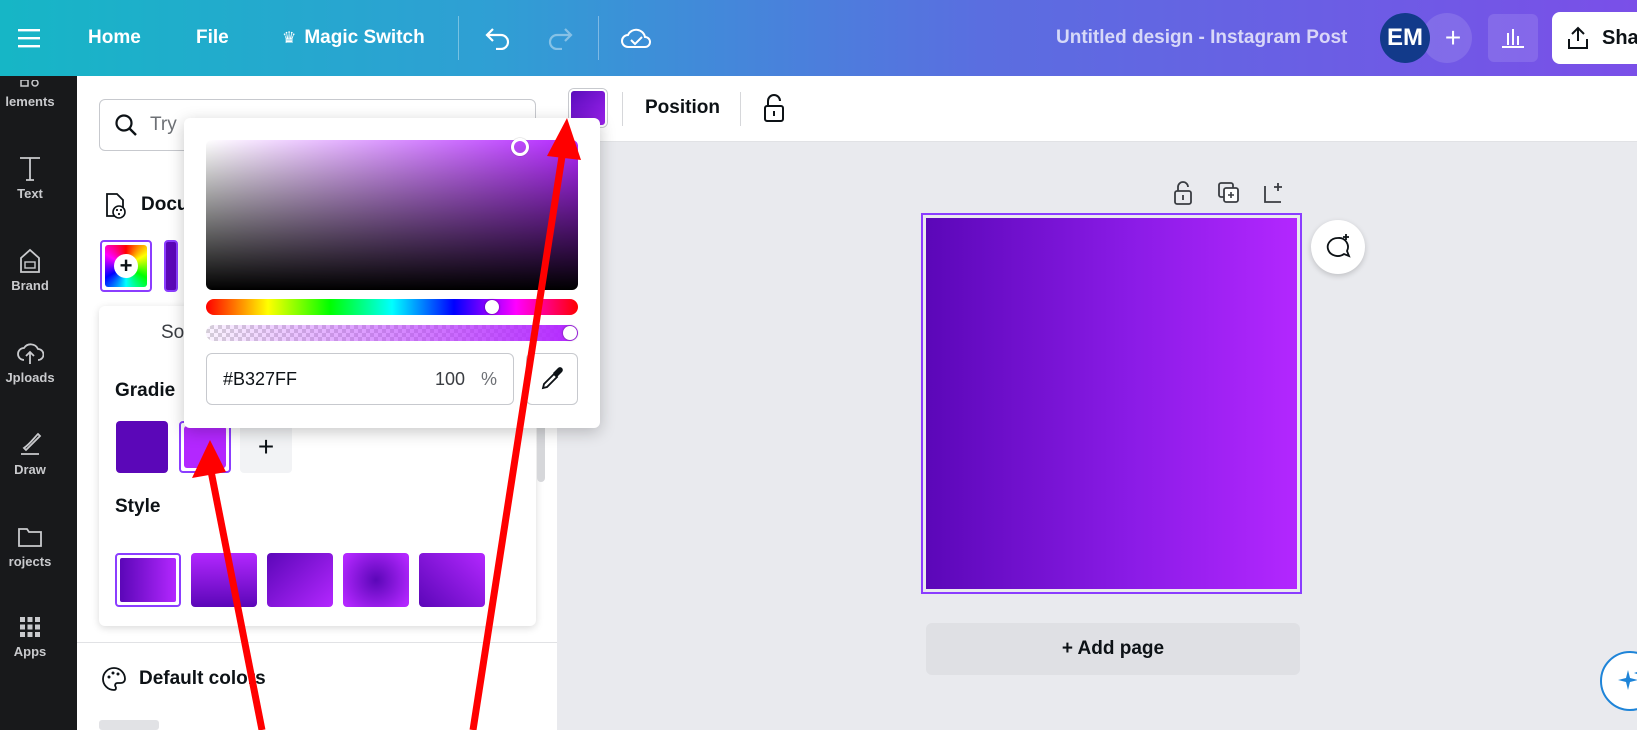 The image size is (1637, 730). I want to click on file-menu: File, so click(212, 38).